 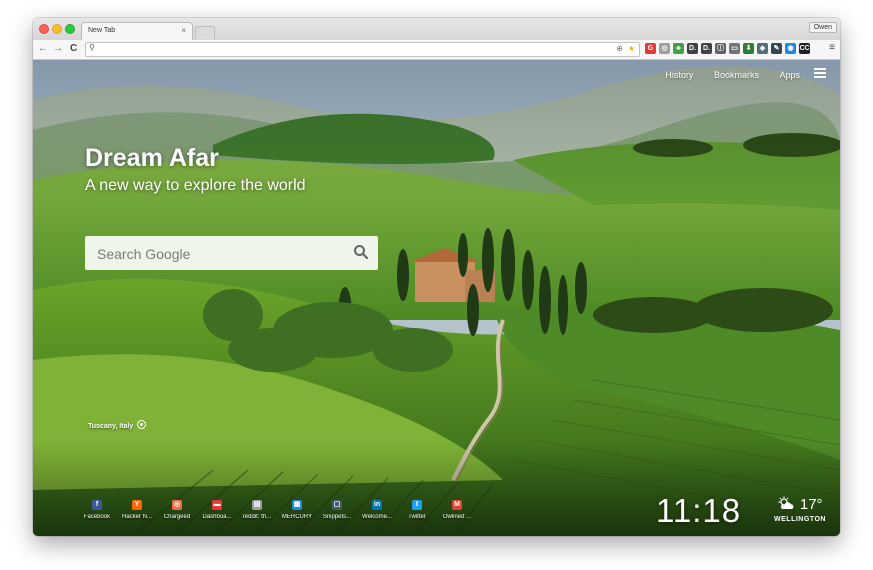 What do you see at coordinates (789, 75) in the screenshot?
I see `apps-link: Apps` at bounding box center [789, 75].